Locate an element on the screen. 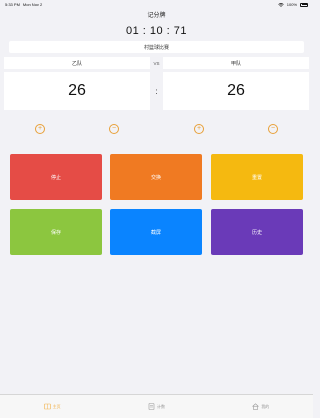 This screenshot has width=320, height=418. tab-mine-label: 我的 is located at coordinates (265, 406).